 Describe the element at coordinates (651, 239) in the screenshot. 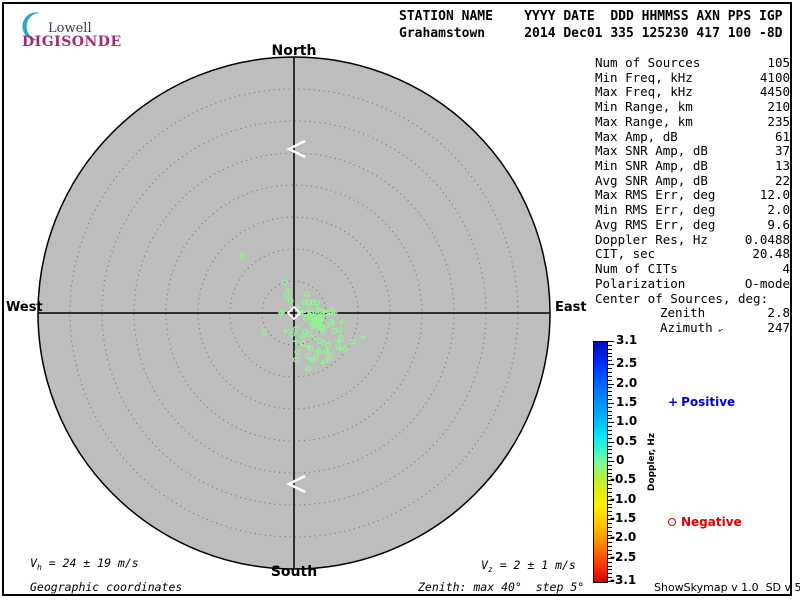

I see `stat-label: Doppler Res, Hz` at that location.